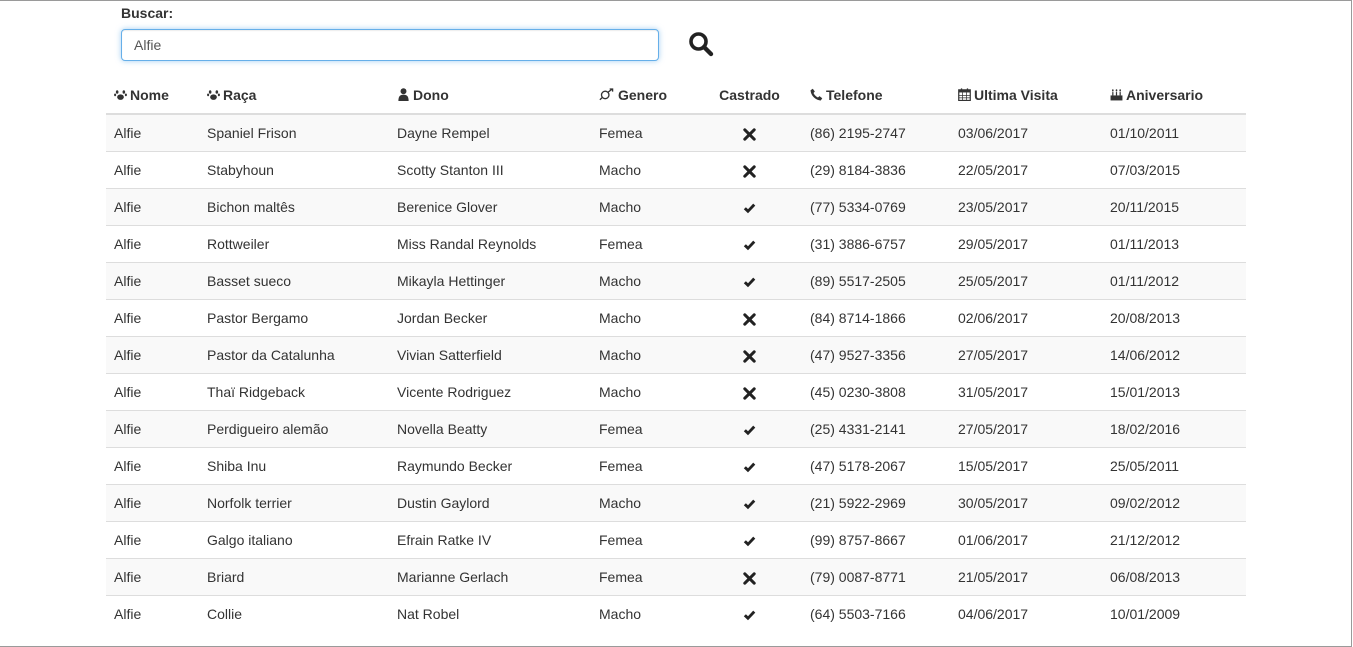 This screenshot has width=1353, height=647. What do you see at coordinates (294, 355) in the screenshot?
I see `cell-raca: Pastor da Catalunha` at bounding box center [294, 355].